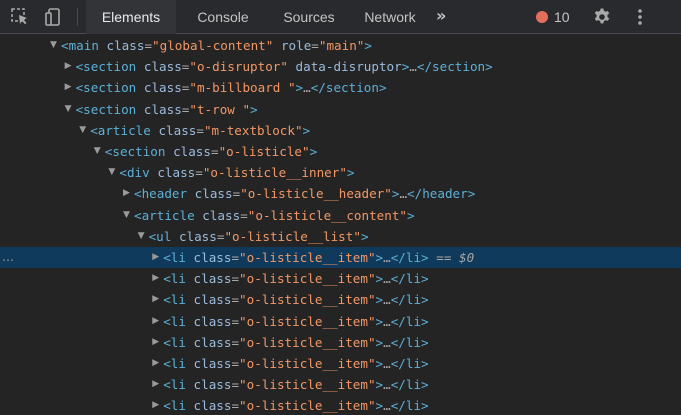 The width and height of the screenshot is (681, 415). Describe the element at coordinates (54, 17) in the screenshot. I see `device-toolbar-icon` at that location.